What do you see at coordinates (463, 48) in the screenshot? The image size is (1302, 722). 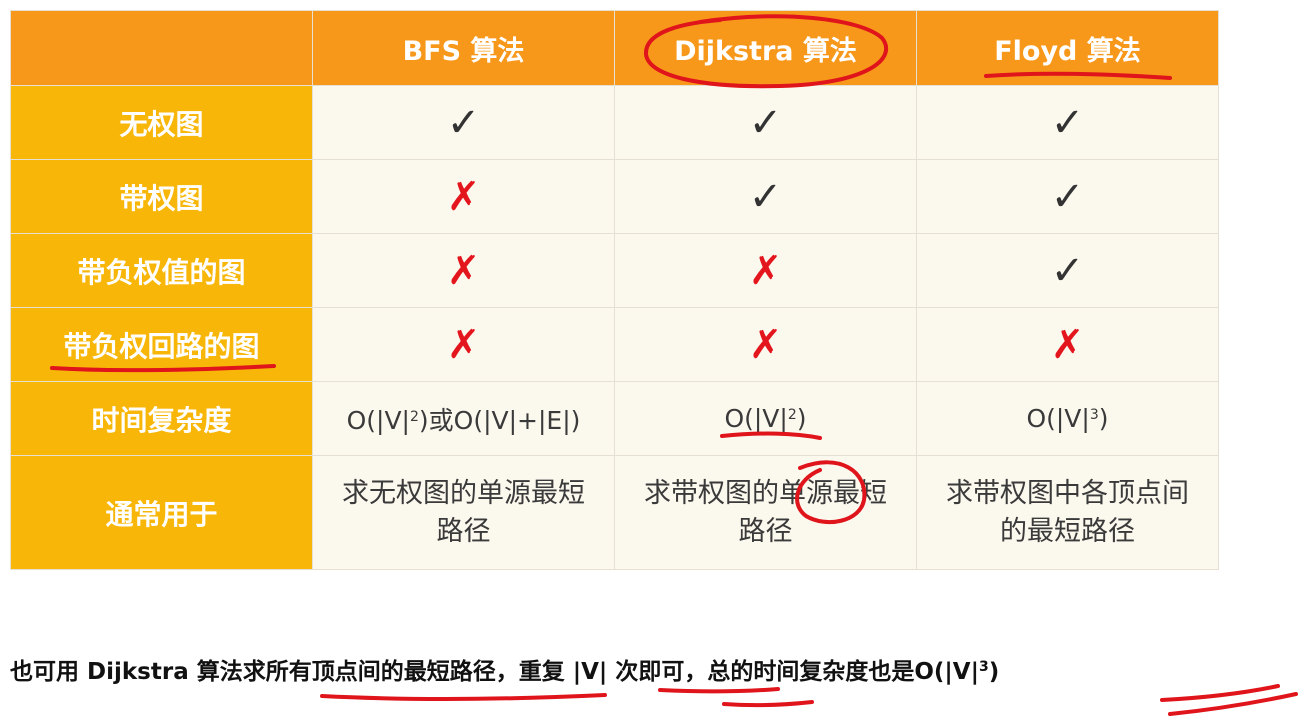 I see `col-header-bfs: BFS 算法` at bounding box center [463, 48].